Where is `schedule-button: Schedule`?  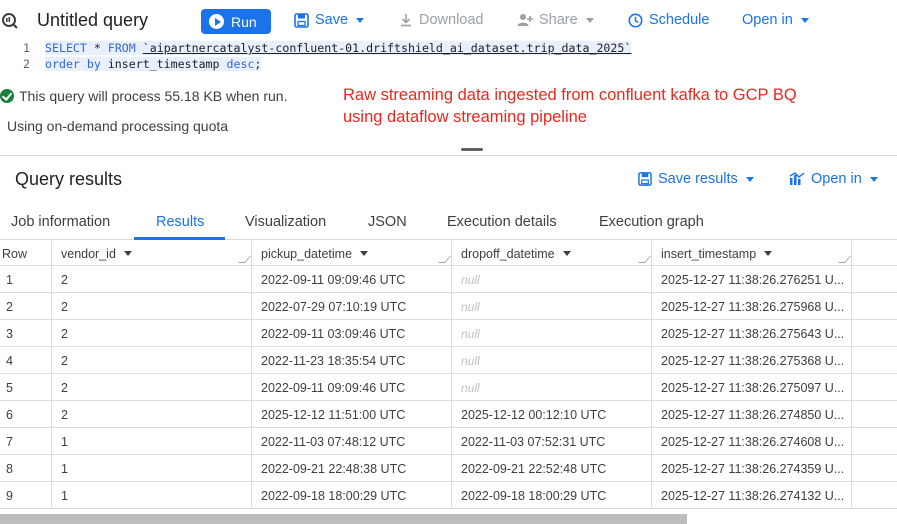
schedule-button: Schedule is located at coordinates (668, 20).